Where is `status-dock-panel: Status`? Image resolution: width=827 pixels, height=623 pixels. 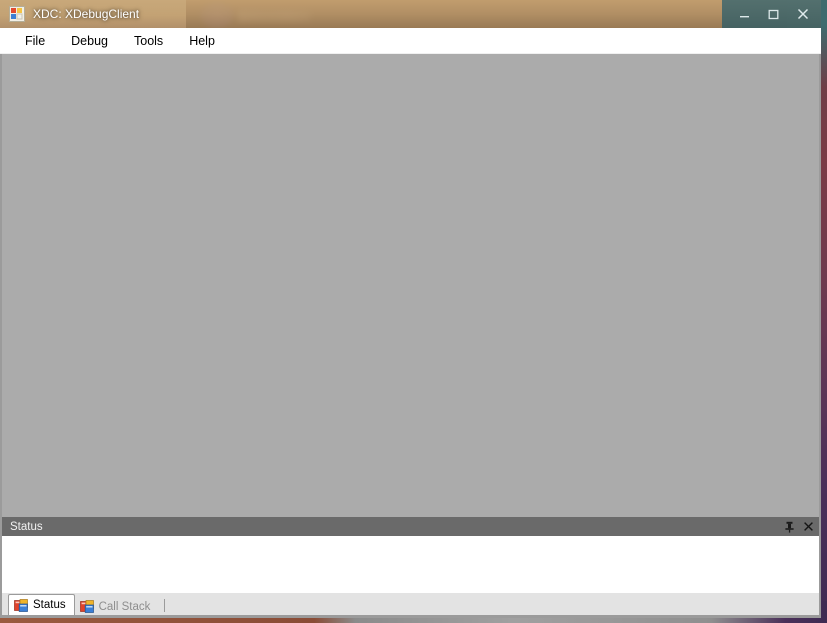
status-dock-panel: Status is located at coordinates (410, 555).